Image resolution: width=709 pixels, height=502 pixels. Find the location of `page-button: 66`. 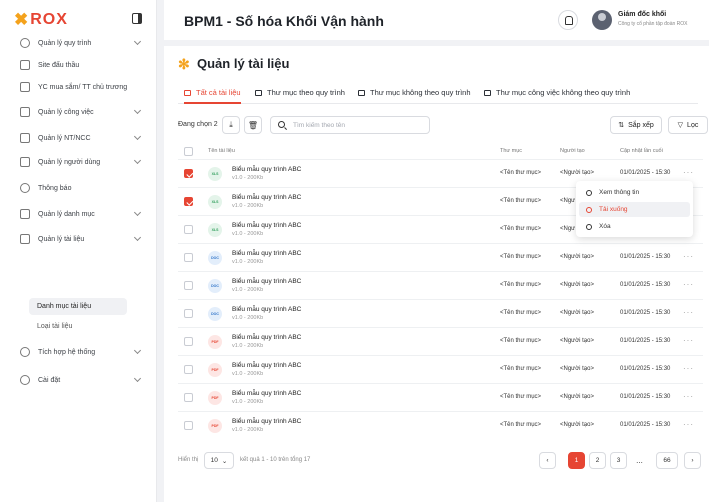

page-button: 66 is located at coordinates (667, 460).